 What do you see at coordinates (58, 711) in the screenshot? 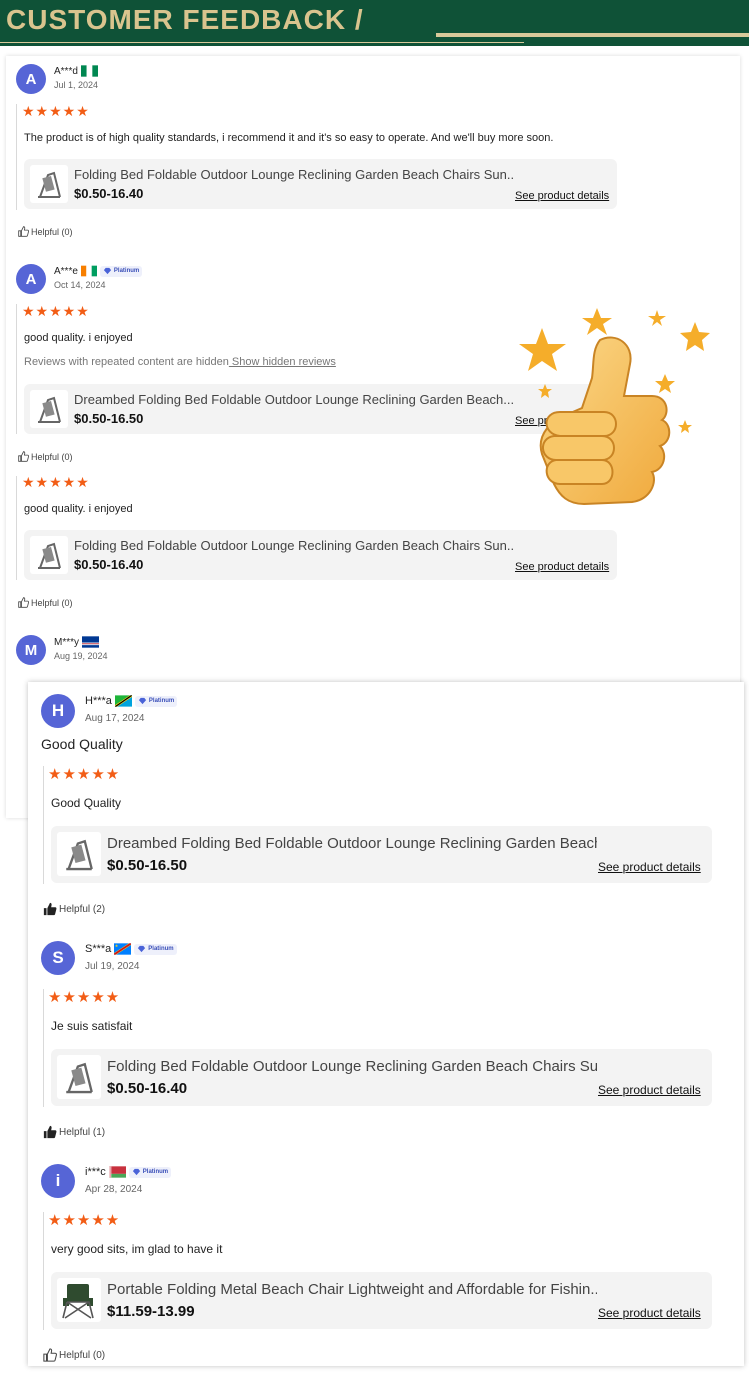
I see `avatar: H` at bounding box center [58, 711].